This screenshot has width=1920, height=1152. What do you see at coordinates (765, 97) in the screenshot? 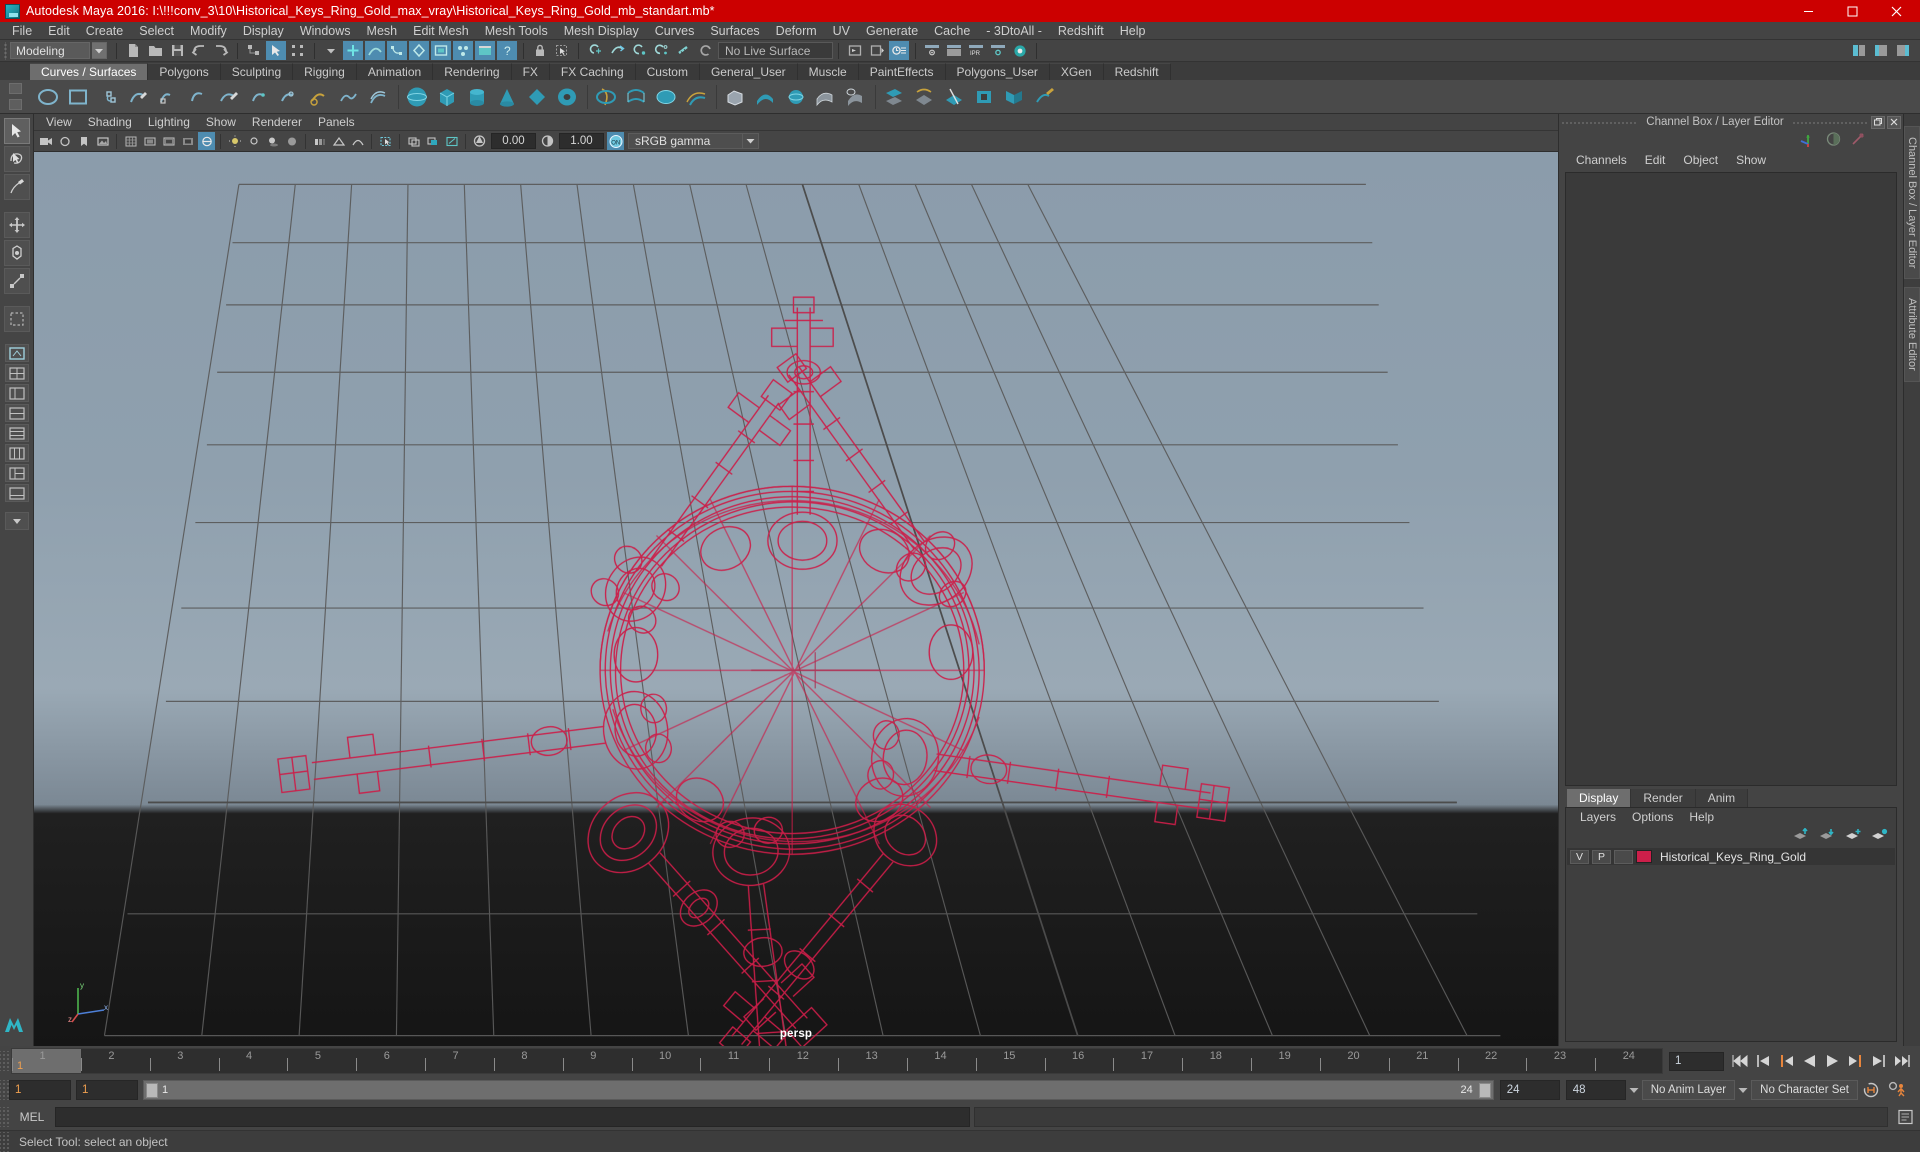
I see `boundary-icon` at bounding box center [765, 97].